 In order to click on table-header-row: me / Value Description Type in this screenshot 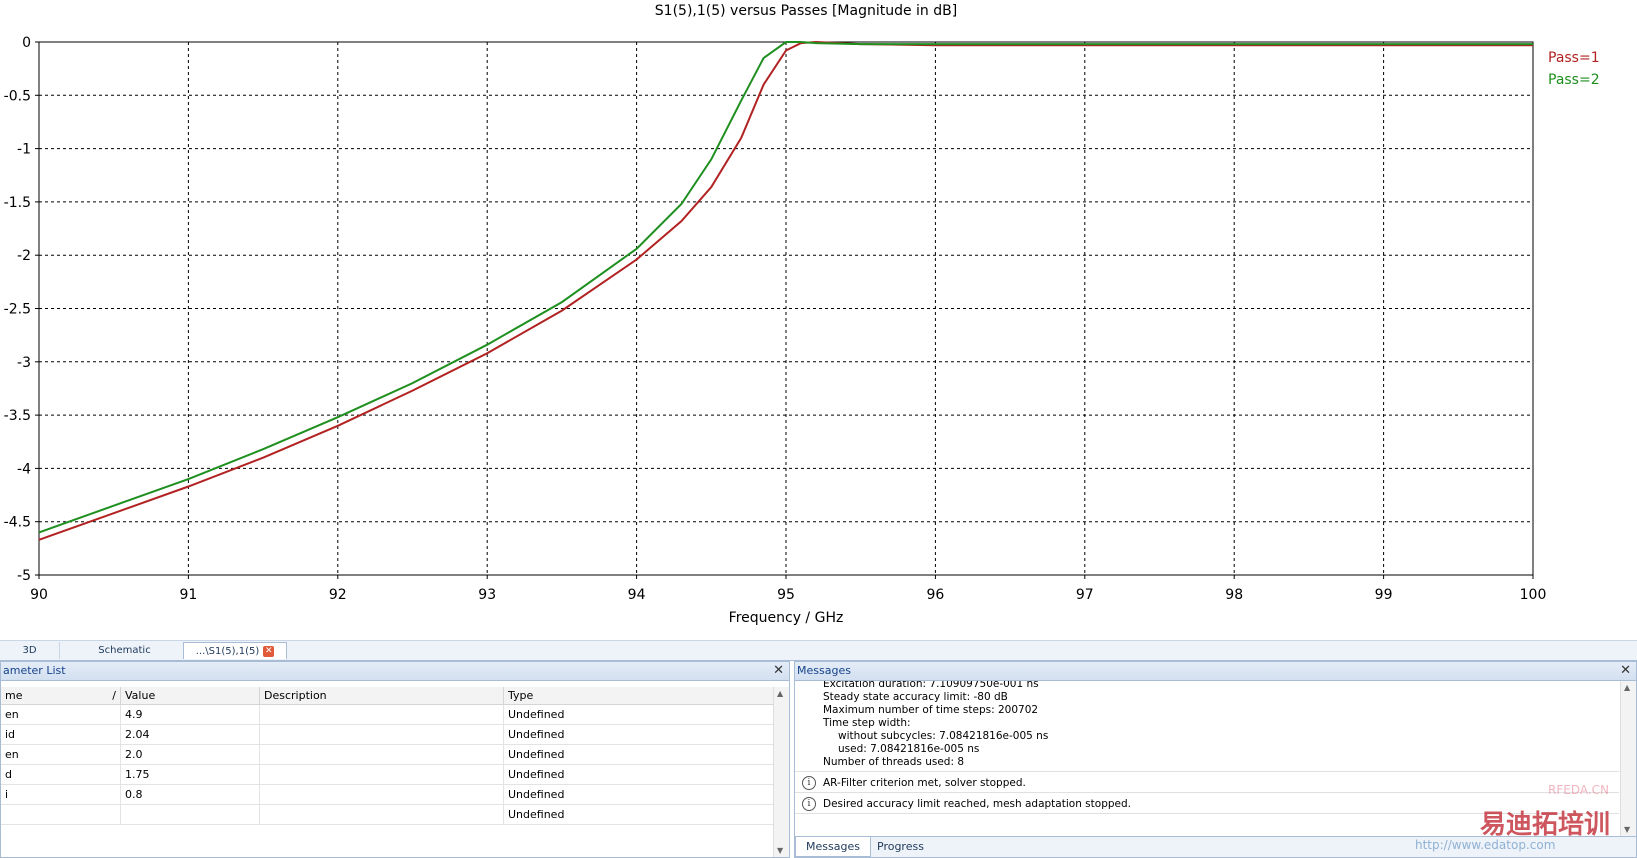, I will do `click(387, 696)`.